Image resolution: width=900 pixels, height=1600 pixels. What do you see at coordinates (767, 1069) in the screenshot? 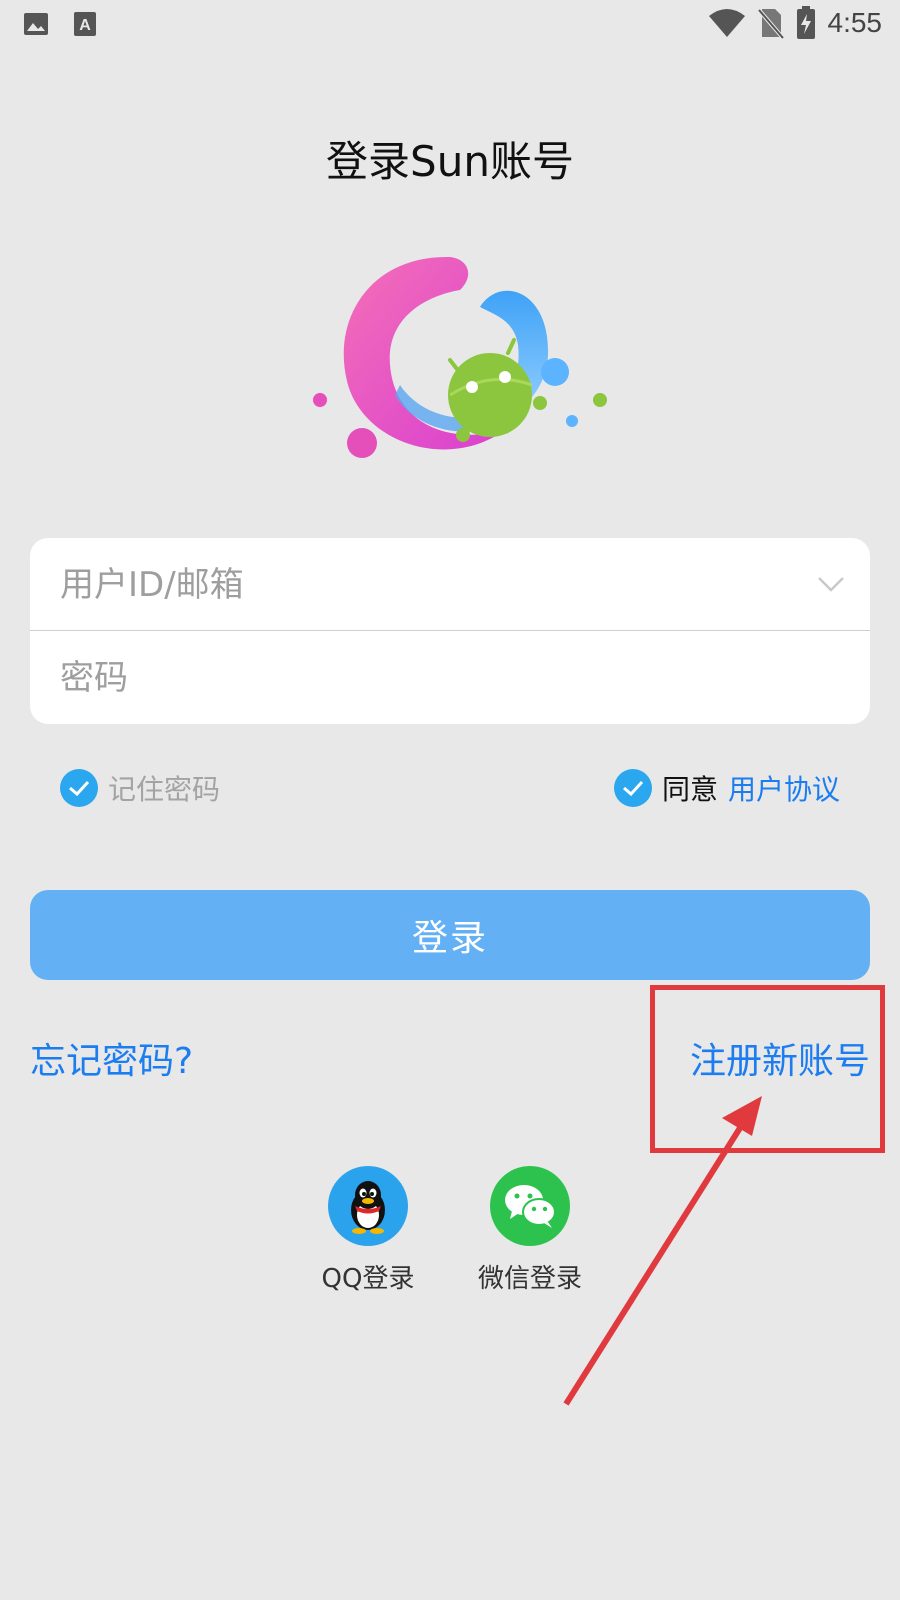
I see `annotation-highlight-box` at bounding box center [767, 1069].